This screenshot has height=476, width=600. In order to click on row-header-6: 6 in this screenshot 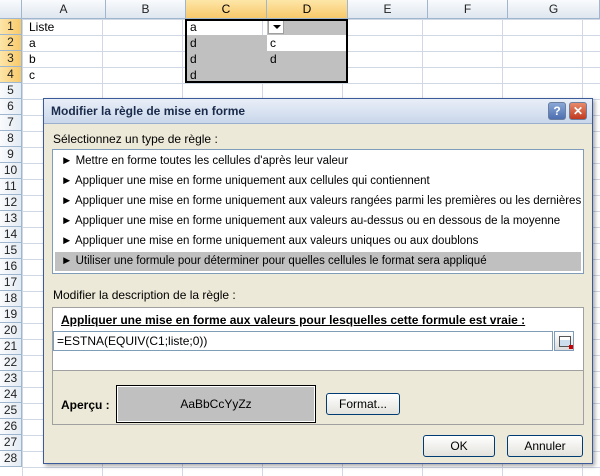, I will do `click(11, 107)`.